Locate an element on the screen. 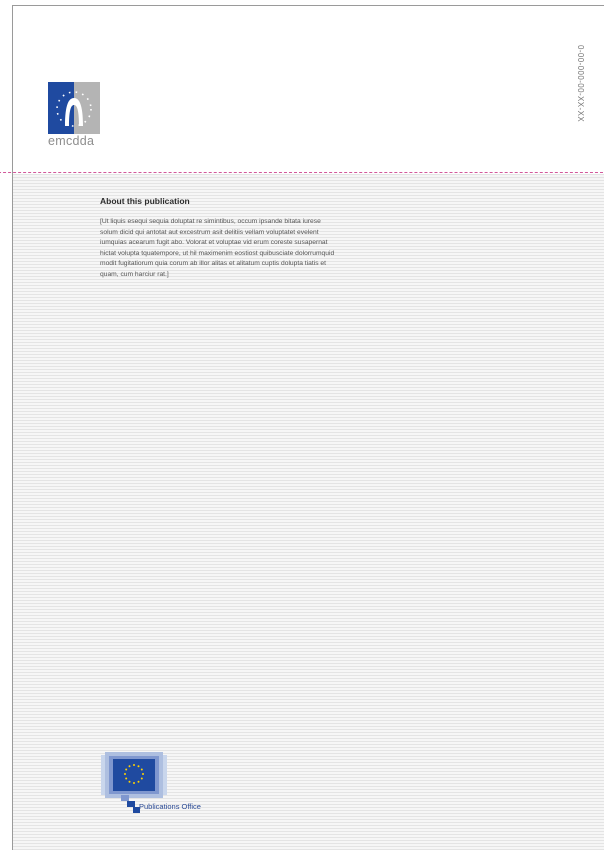  emcdda-wordmark: emcdda is located at coordinates (71, 141).